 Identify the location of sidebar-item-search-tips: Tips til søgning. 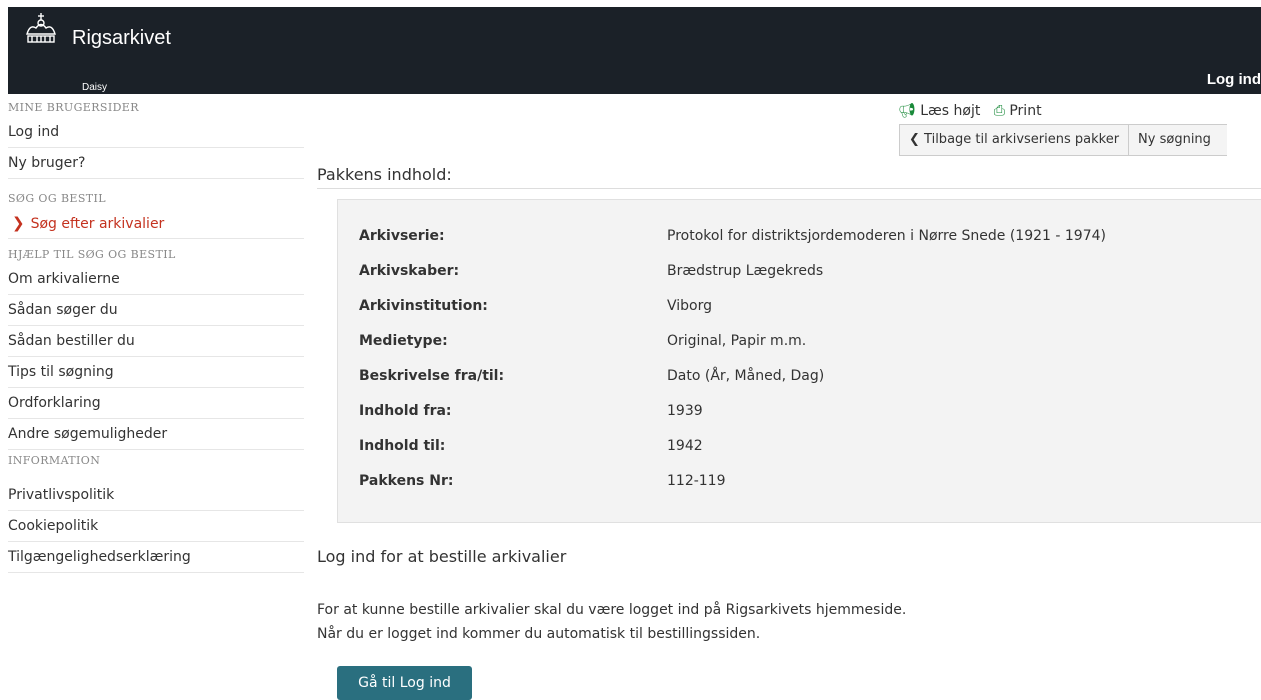
(156, 372).